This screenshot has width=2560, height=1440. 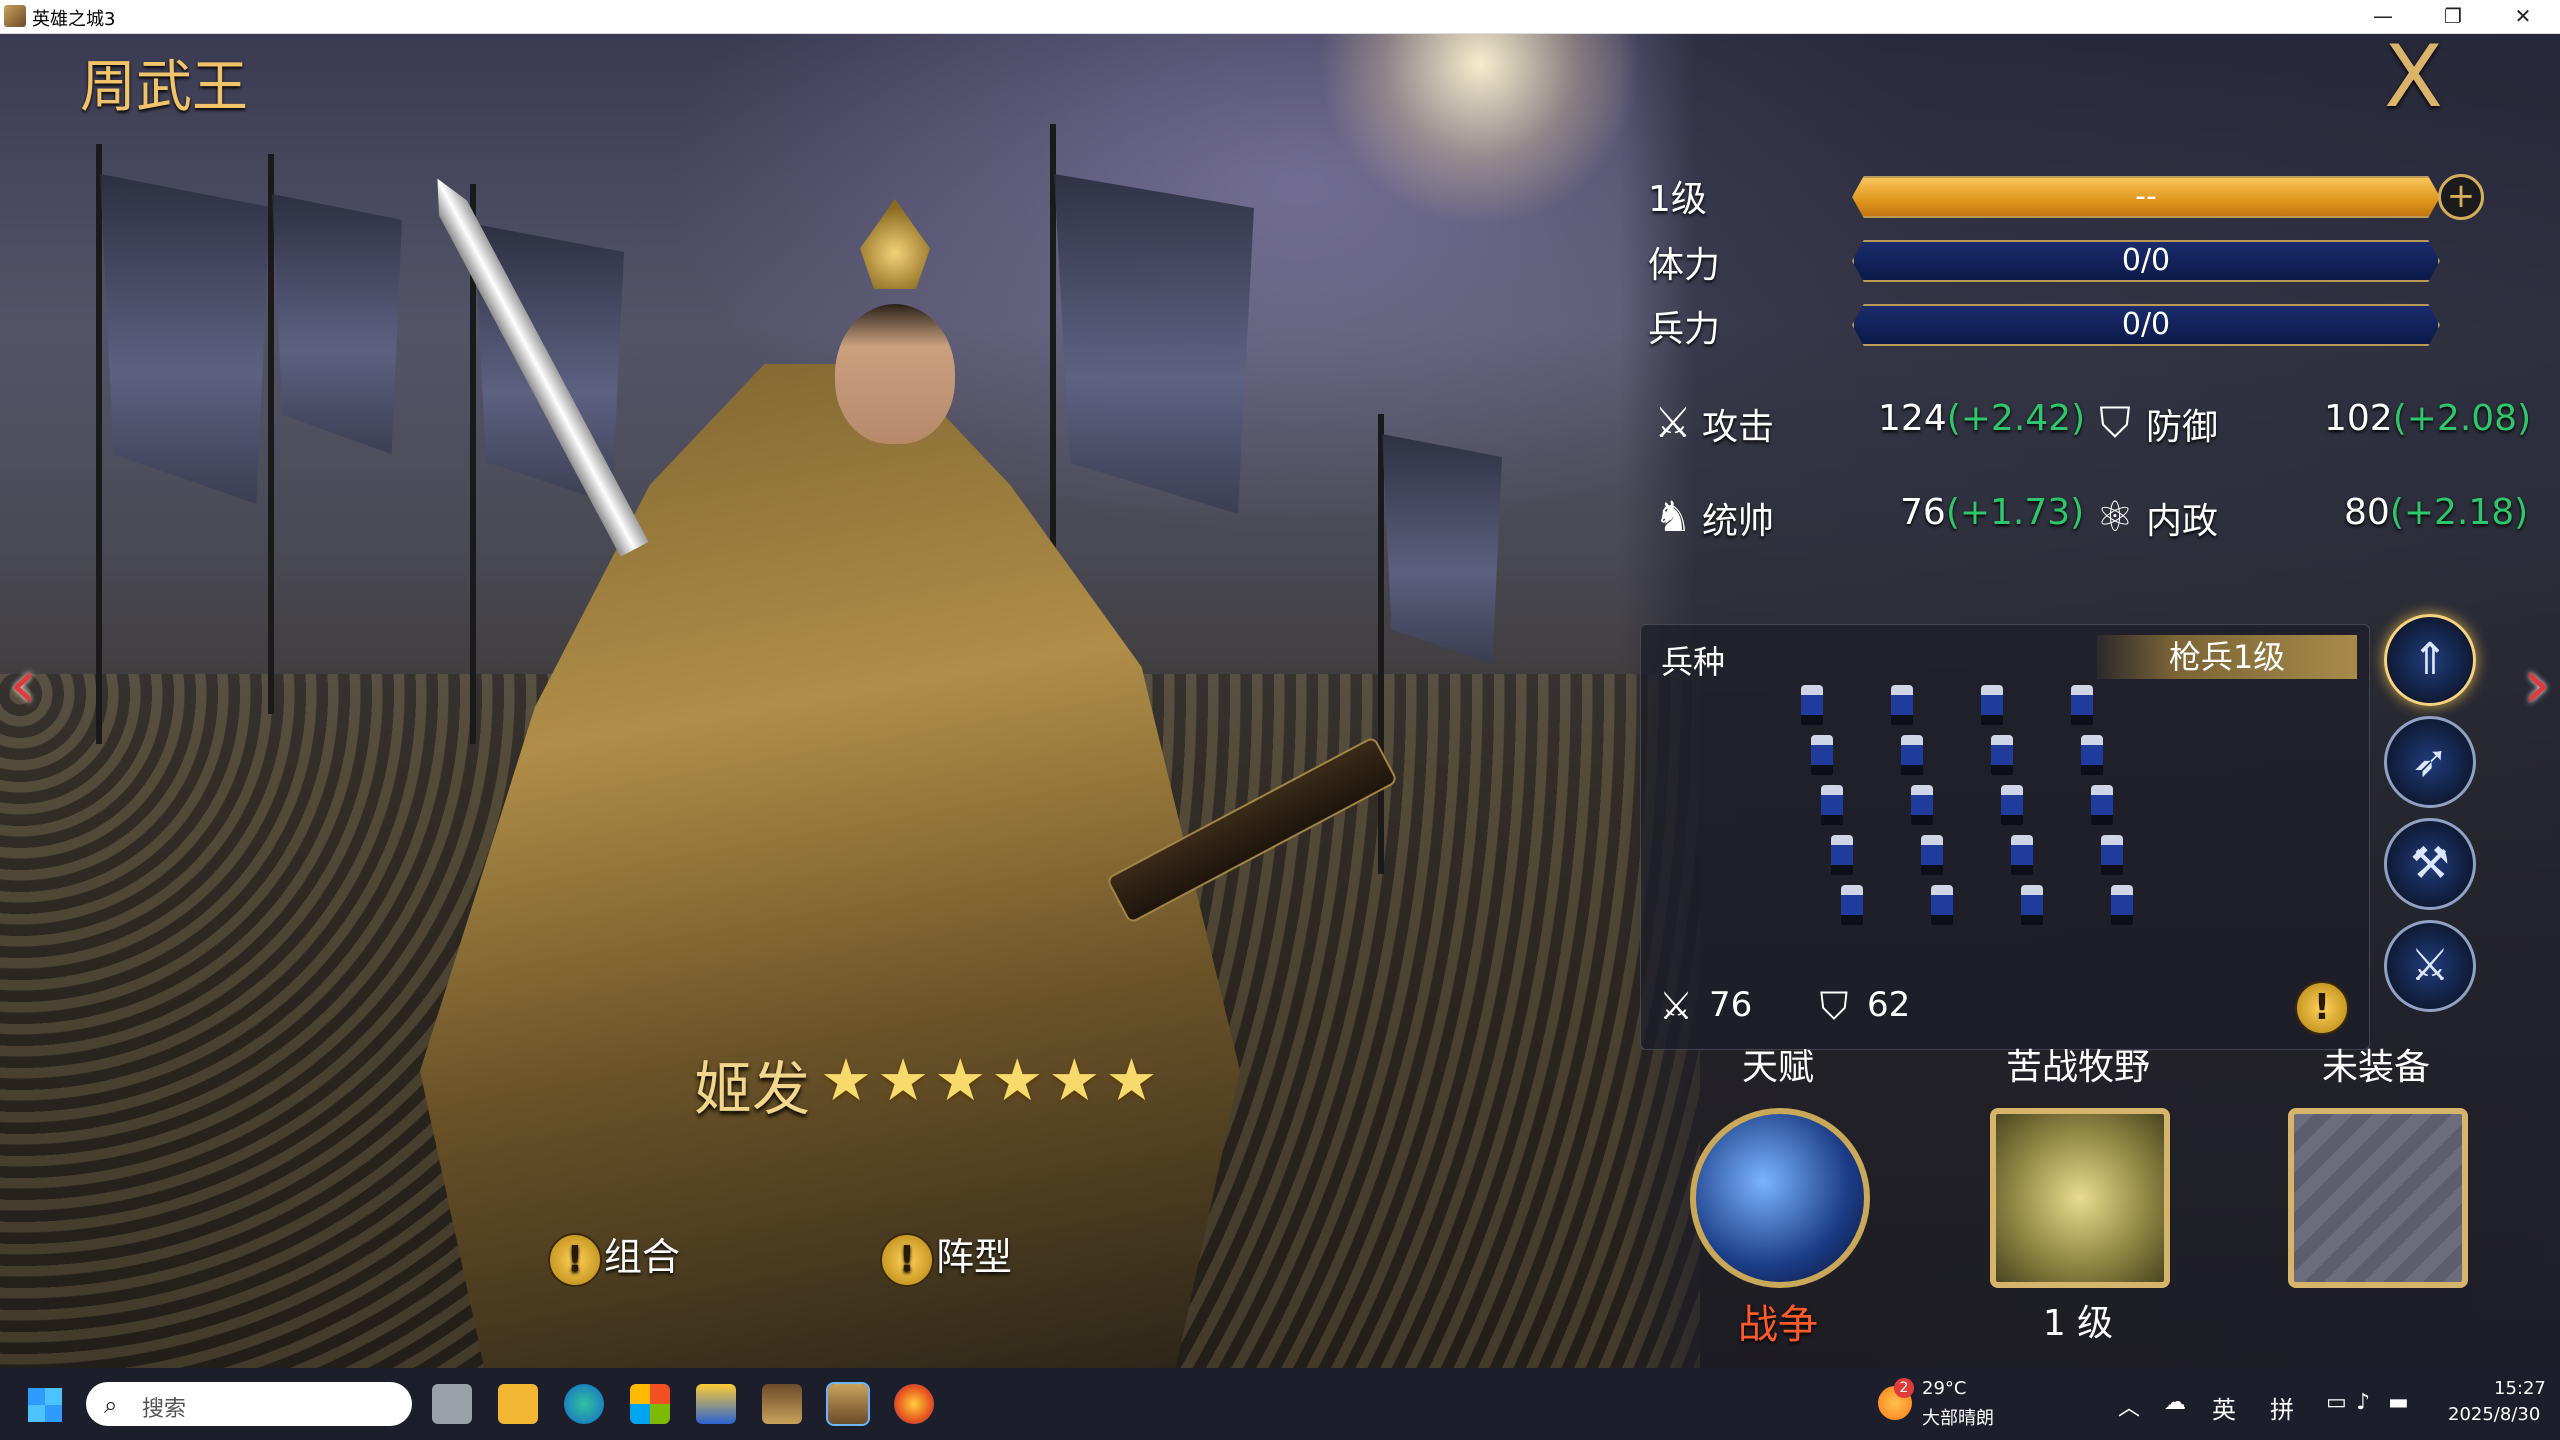 I want to click on experience-bar: --, so click(x=2146, y=197).